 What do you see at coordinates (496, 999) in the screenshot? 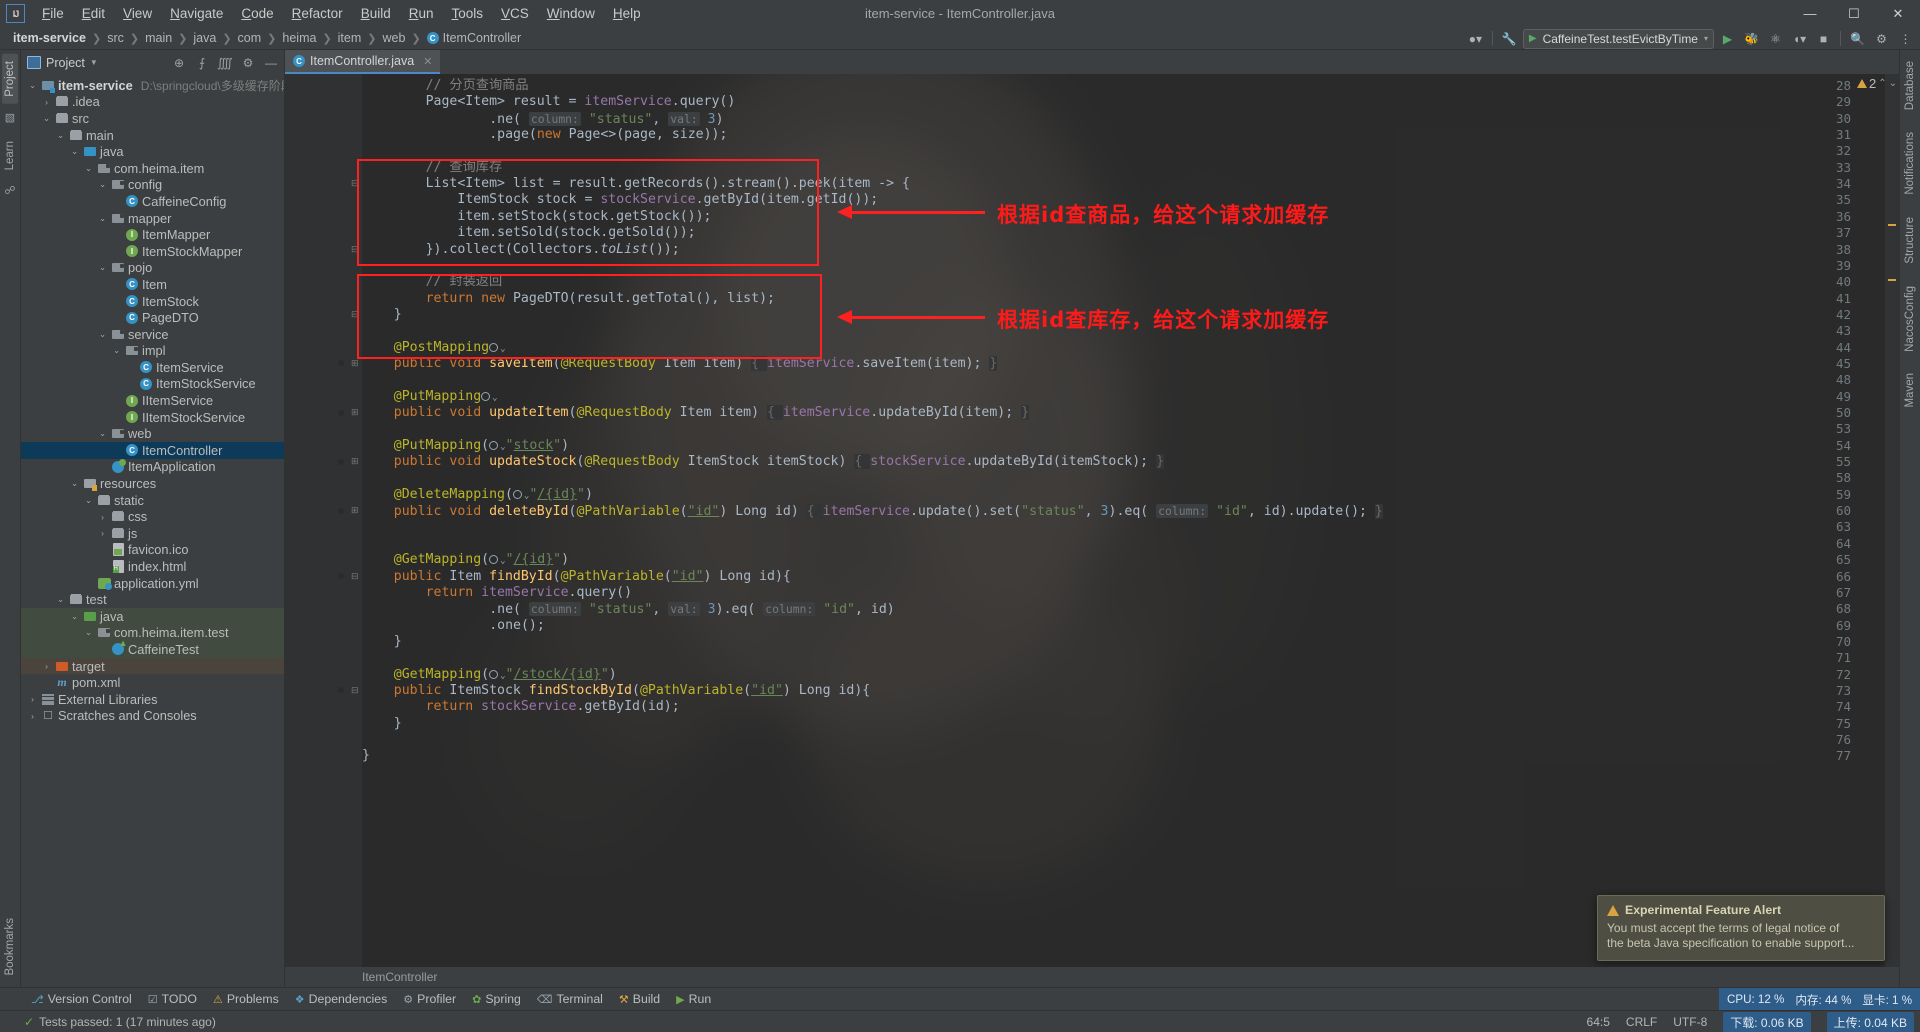
I see `tool-window-spring: ✿ Spring` at bounding box center [496, 999].